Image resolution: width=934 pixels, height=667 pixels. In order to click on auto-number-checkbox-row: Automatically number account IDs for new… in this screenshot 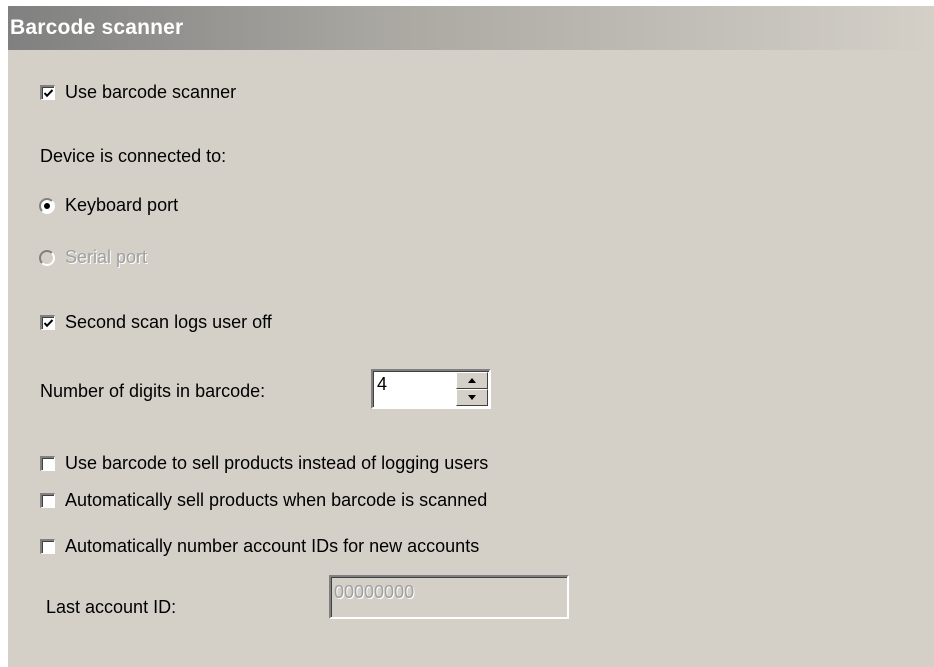, I will do `click(259, 546)`.